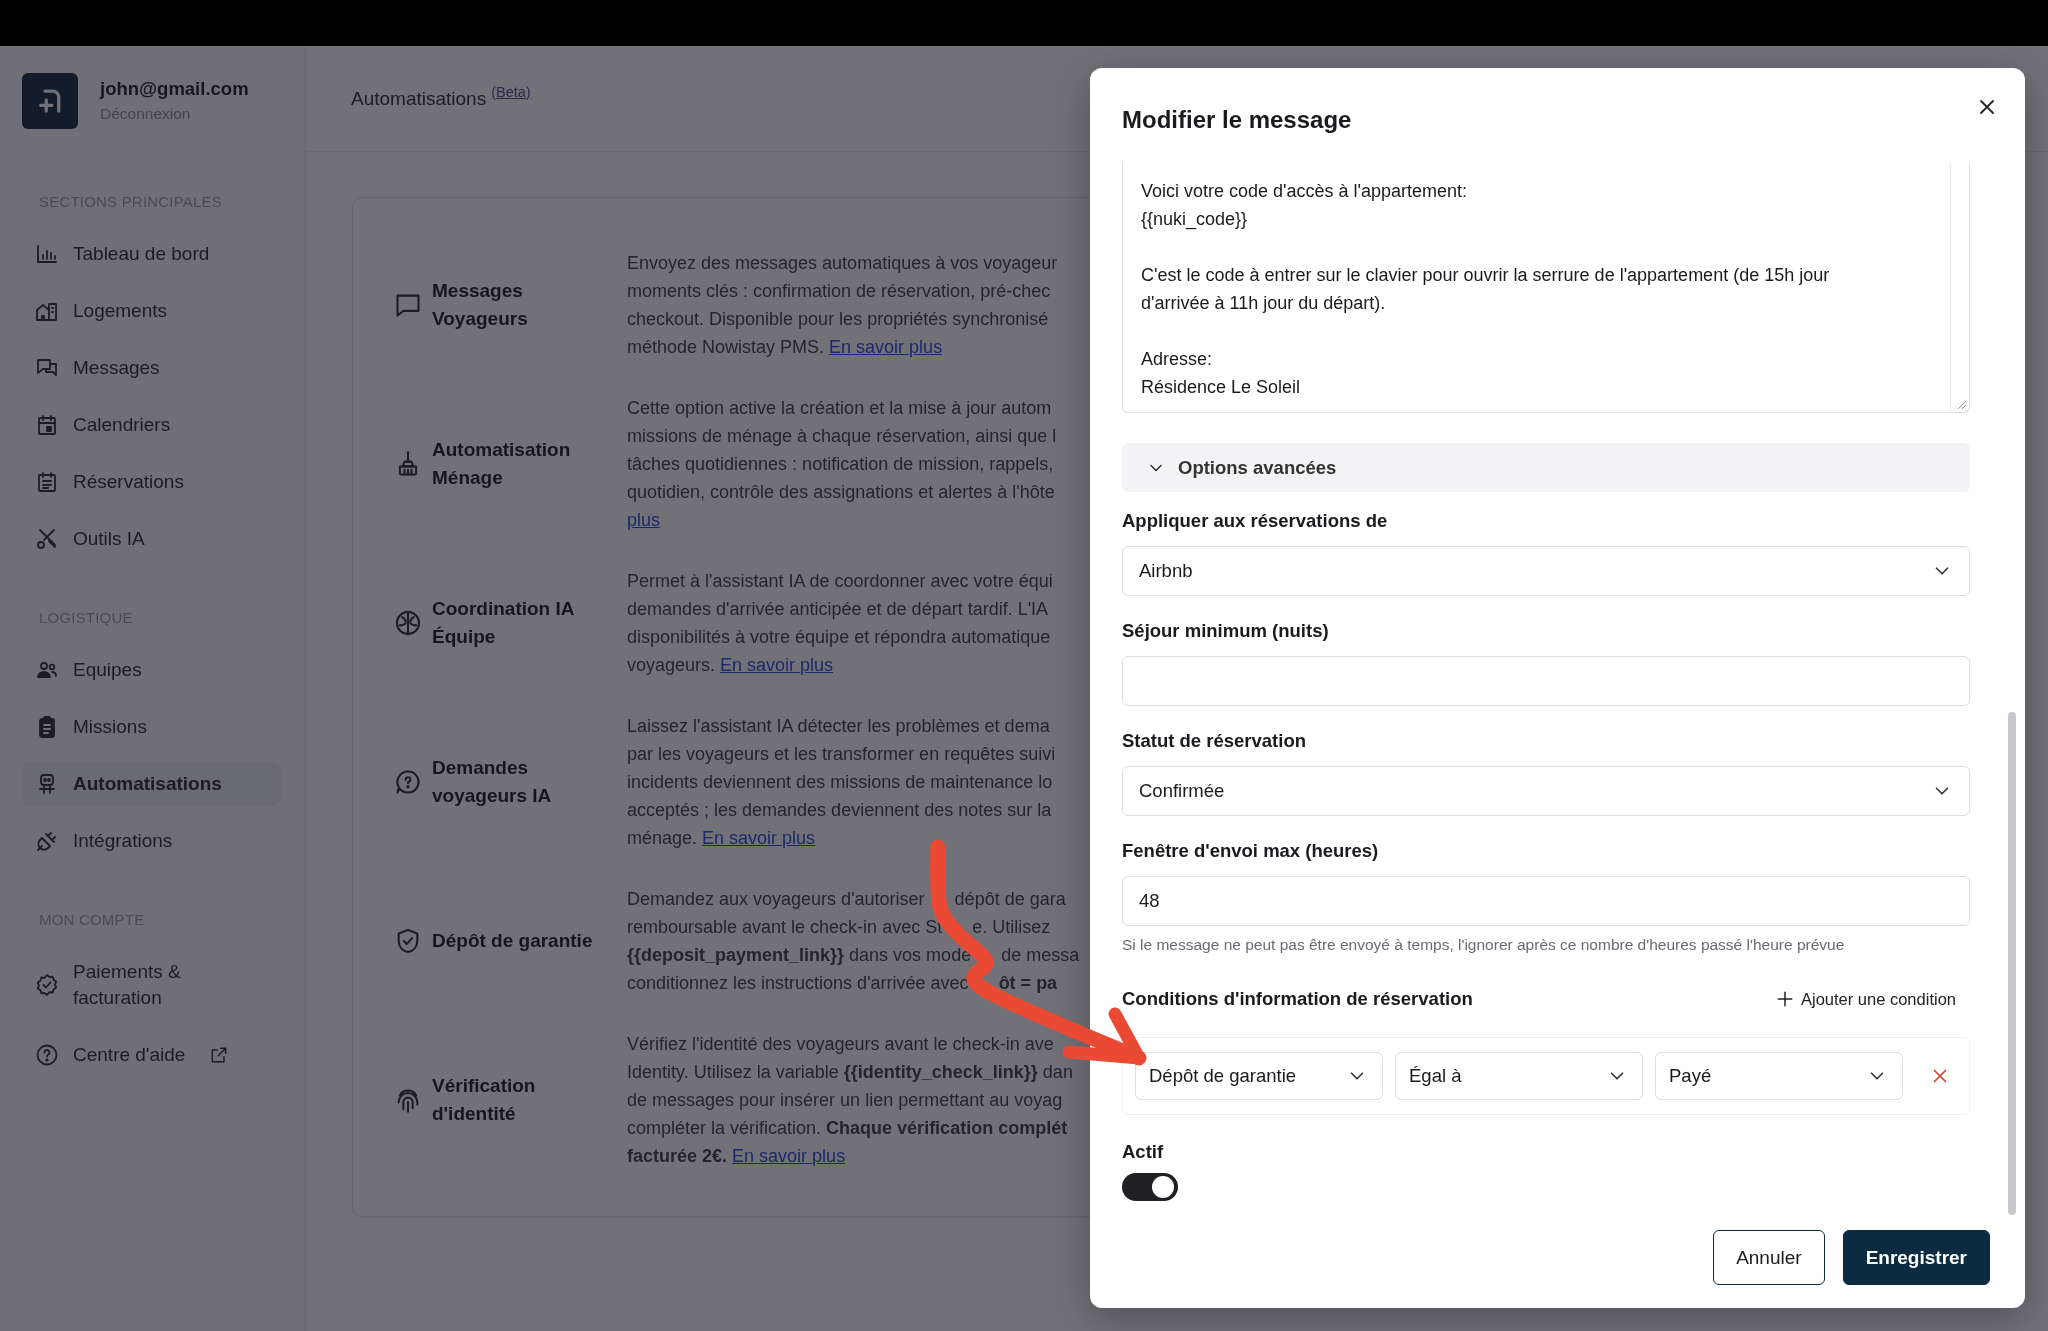 Image resolution: width=2048 pixels, height=1331 pixels. Describe the element at coordinates (502, 464) in the screenshot. I see `feature-title: Automatisation Ménage` at that location.